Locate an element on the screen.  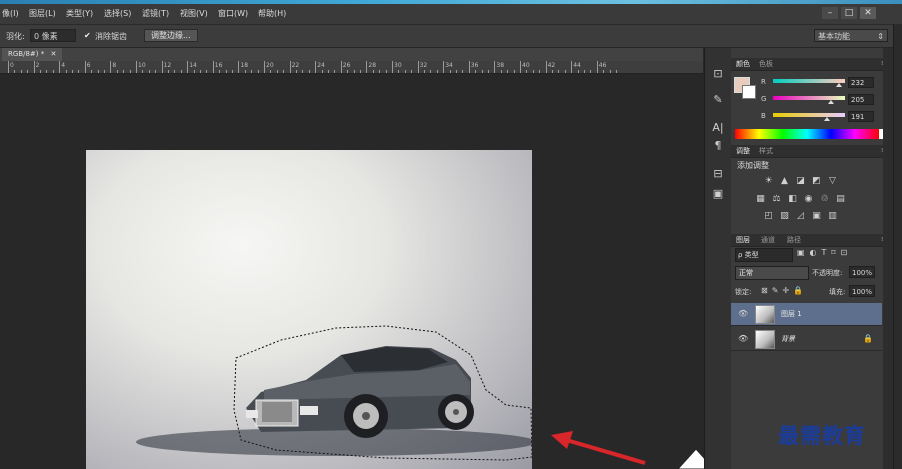
vibrance-icon: ▽ is located at coordinates (832, 181).